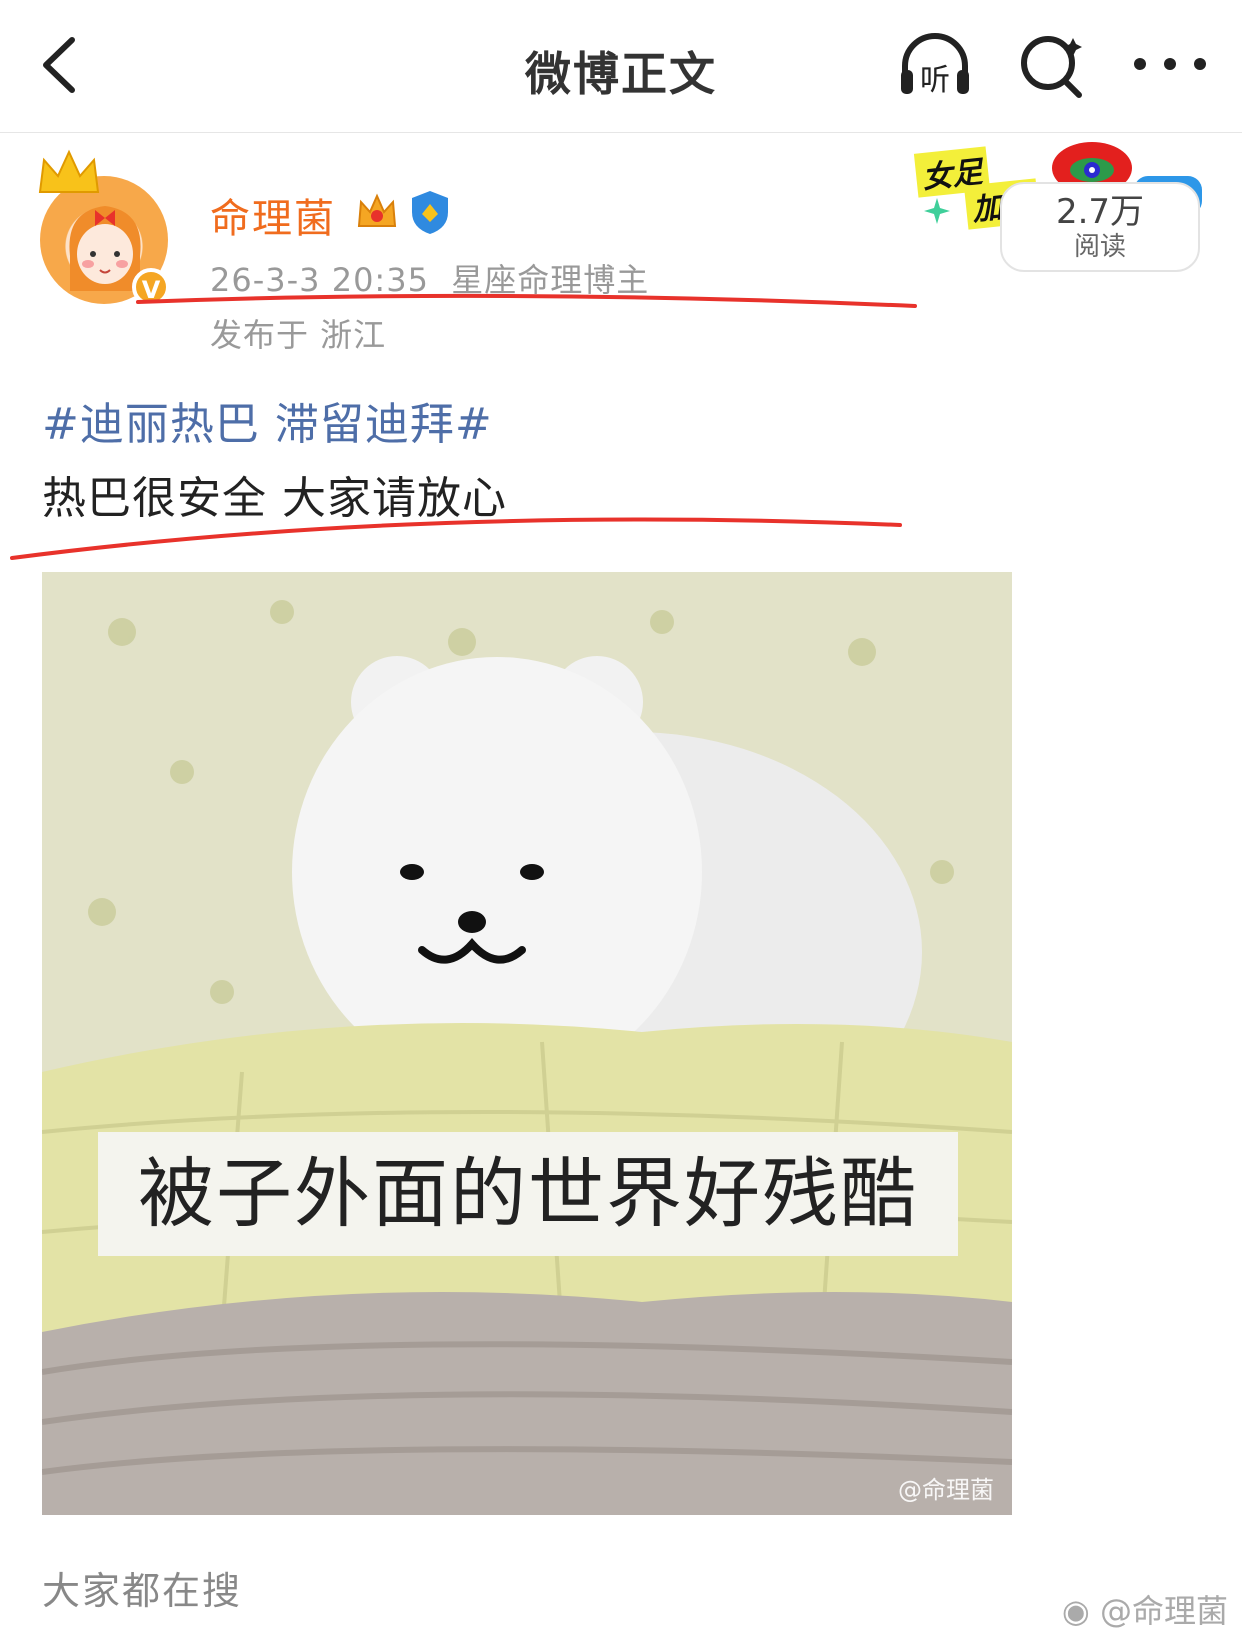 This screenshot has height=1644, width=1242. I want to click on more-options-icon, so click(1170, 64).